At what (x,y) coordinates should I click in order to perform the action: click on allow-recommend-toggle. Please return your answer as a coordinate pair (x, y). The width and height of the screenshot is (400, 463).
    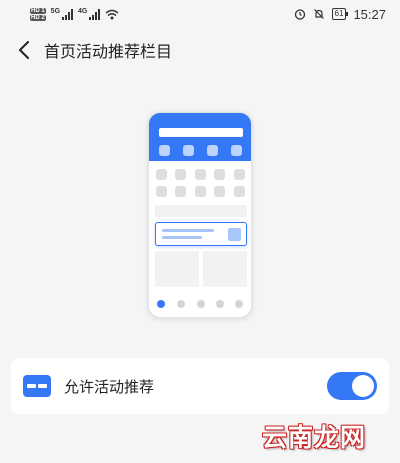
    Looking at the image, I should click on (352, 386).